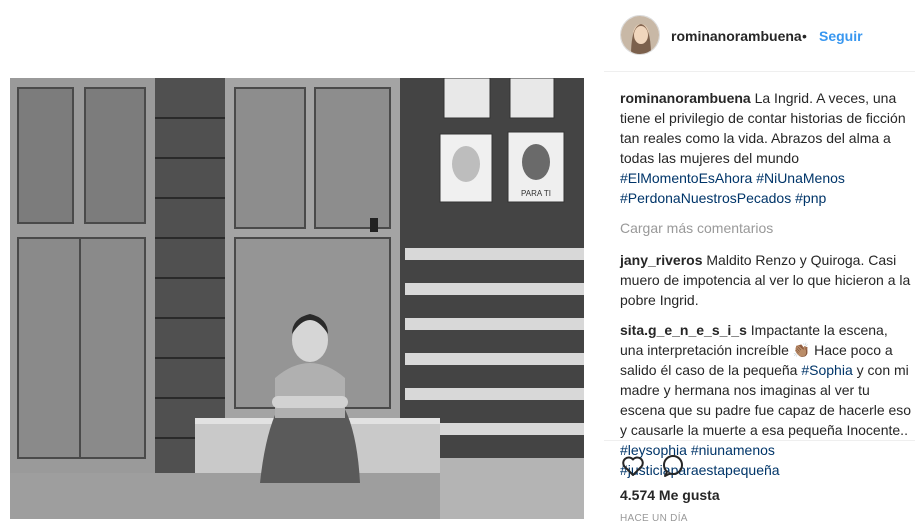  I want to click on load-more-comments: Cargar más comentarios, so click(766, 228).